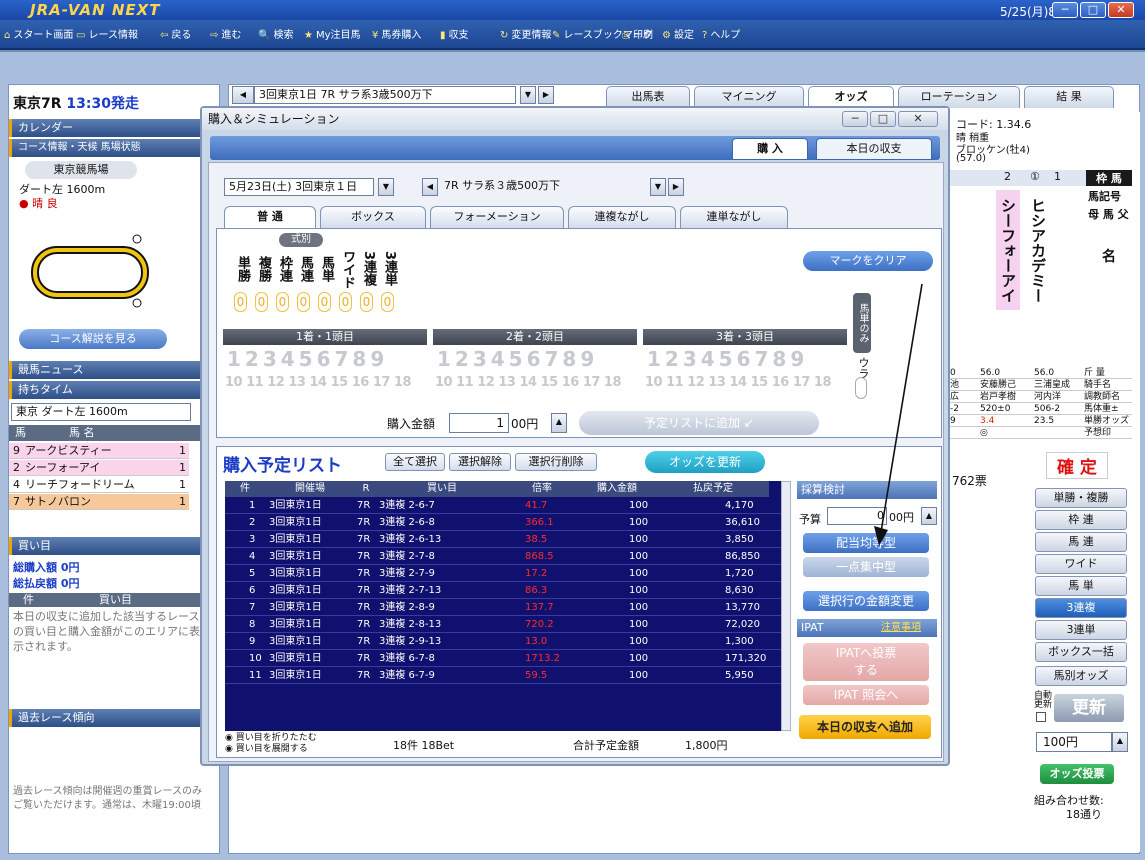 The width and height of the screenshot is (1145, 860). Describe the element at coordinates (282, 269) in the screenshot. I see `bet-type-2: 枠連` at that location.